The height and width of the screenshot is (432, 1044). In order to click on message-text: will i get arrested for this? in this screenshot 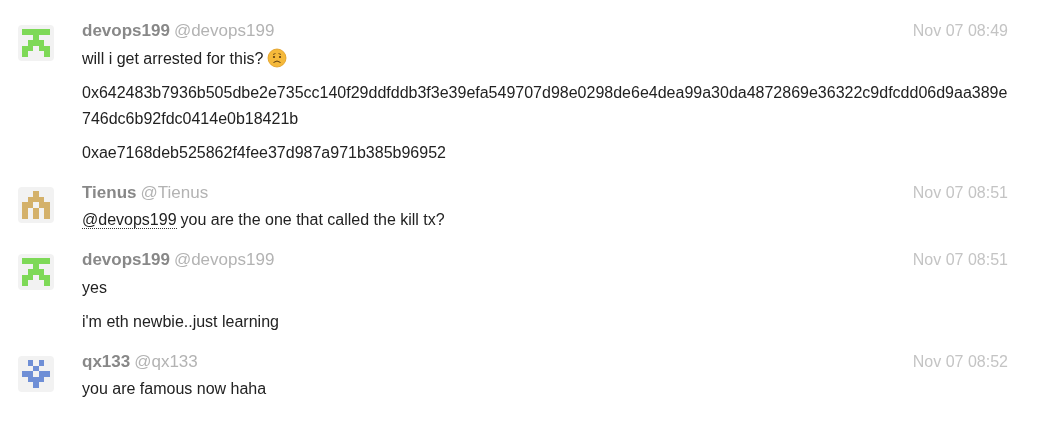, I will do `click(173, 58)`.